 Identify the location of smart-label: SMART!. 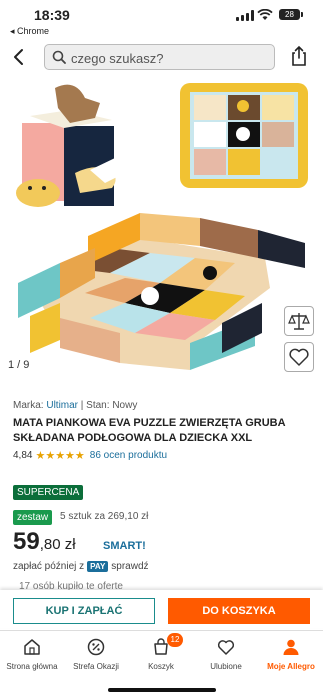
(124, 546).